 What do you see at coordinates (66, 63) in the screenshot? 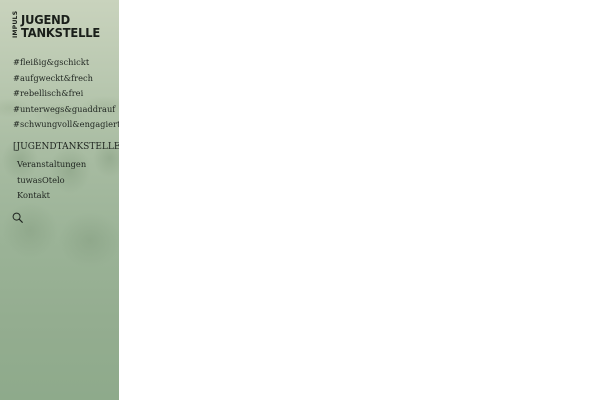
I see `nav-item-fleissig: #fleißig&gschickt` at bounding box center [66, 63].